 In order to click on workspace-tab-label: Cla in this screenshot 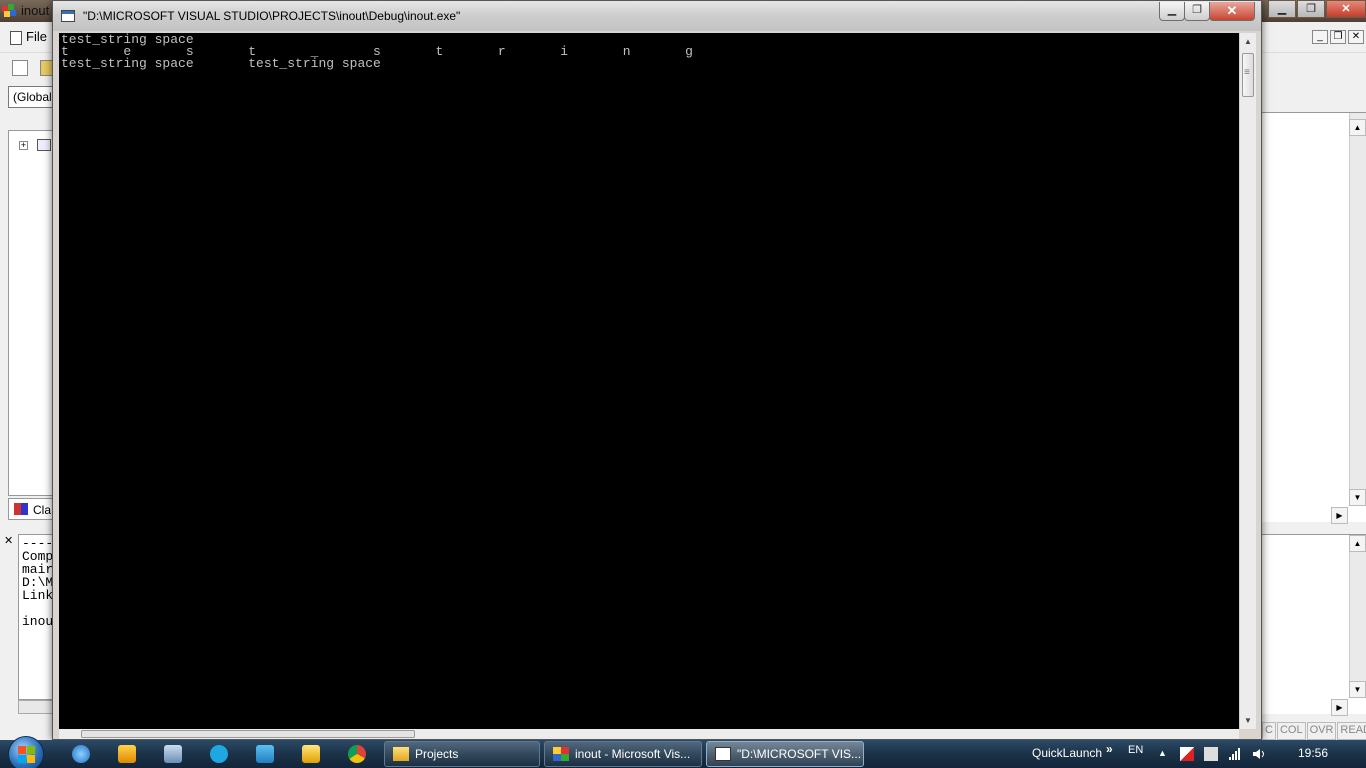, I will do `click(42, 510)`.